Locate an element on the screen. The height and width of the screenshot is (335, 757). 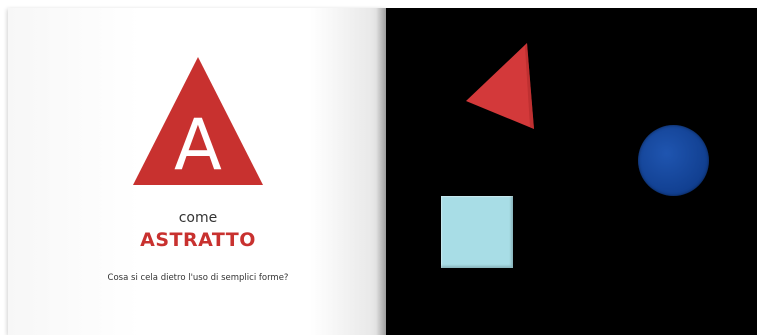
book-gutter-shadow is located at coordinates (384, 171).